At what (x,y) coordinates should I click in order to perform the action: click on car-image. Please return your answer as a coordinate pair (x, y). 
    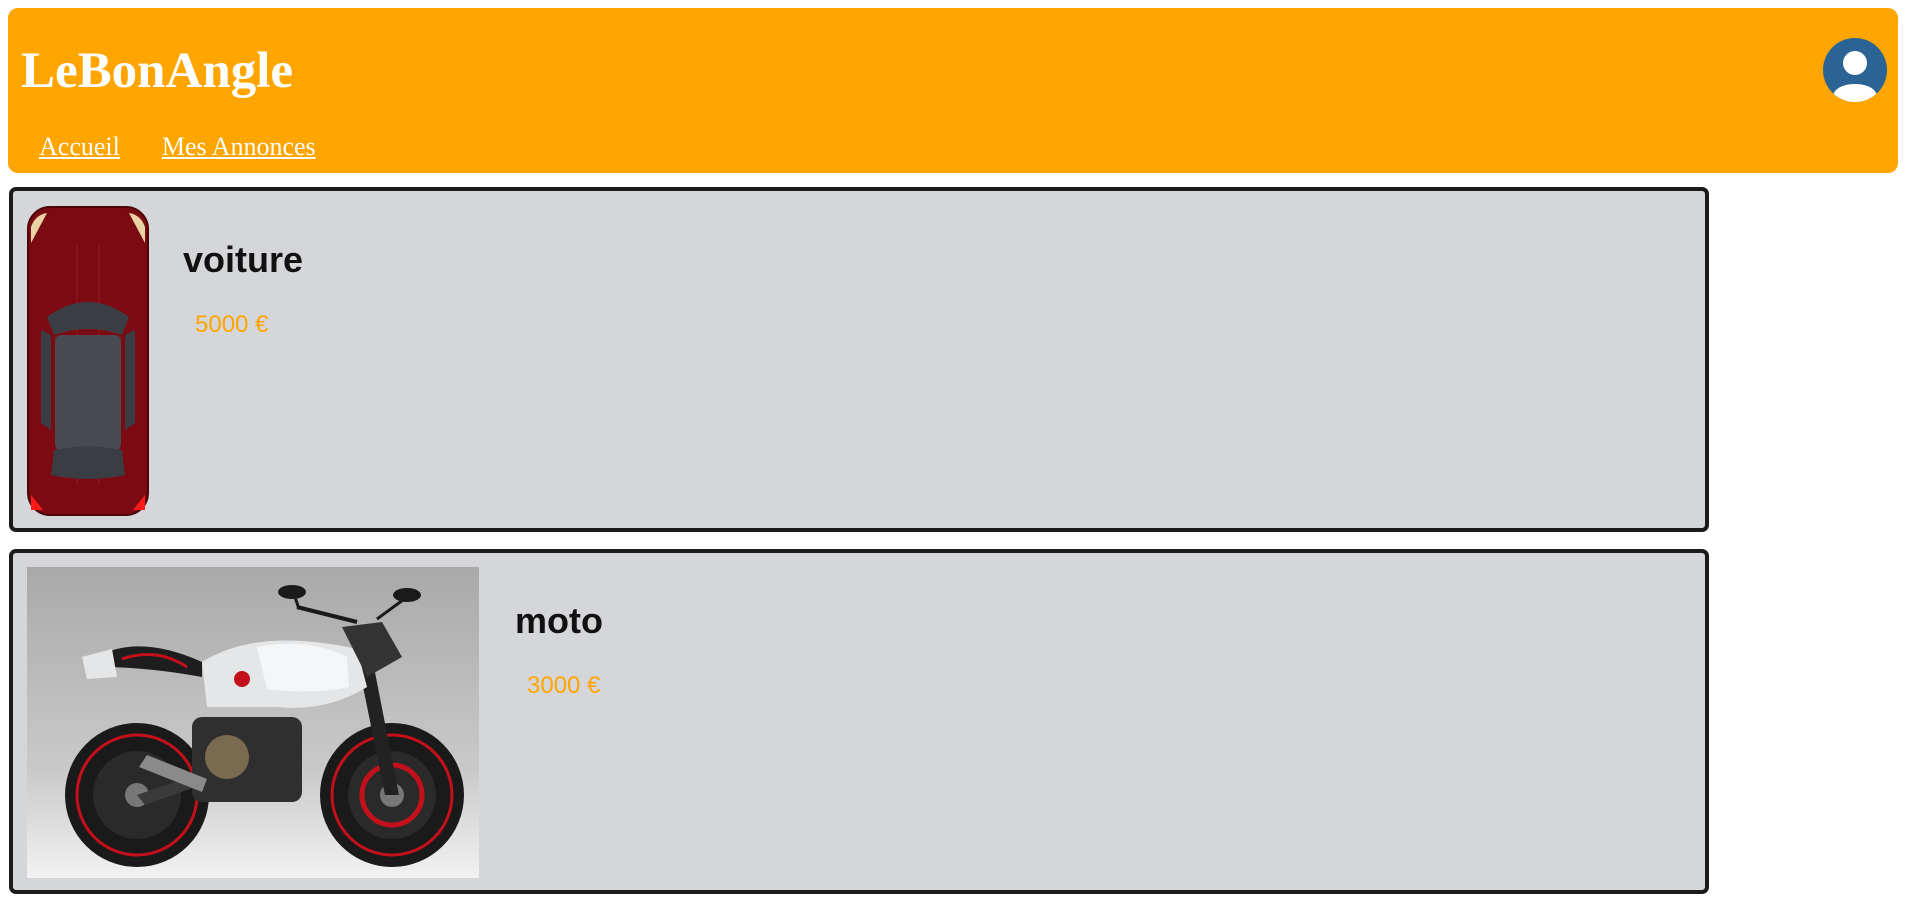
    Looking at the image, I should click on (88, 360).